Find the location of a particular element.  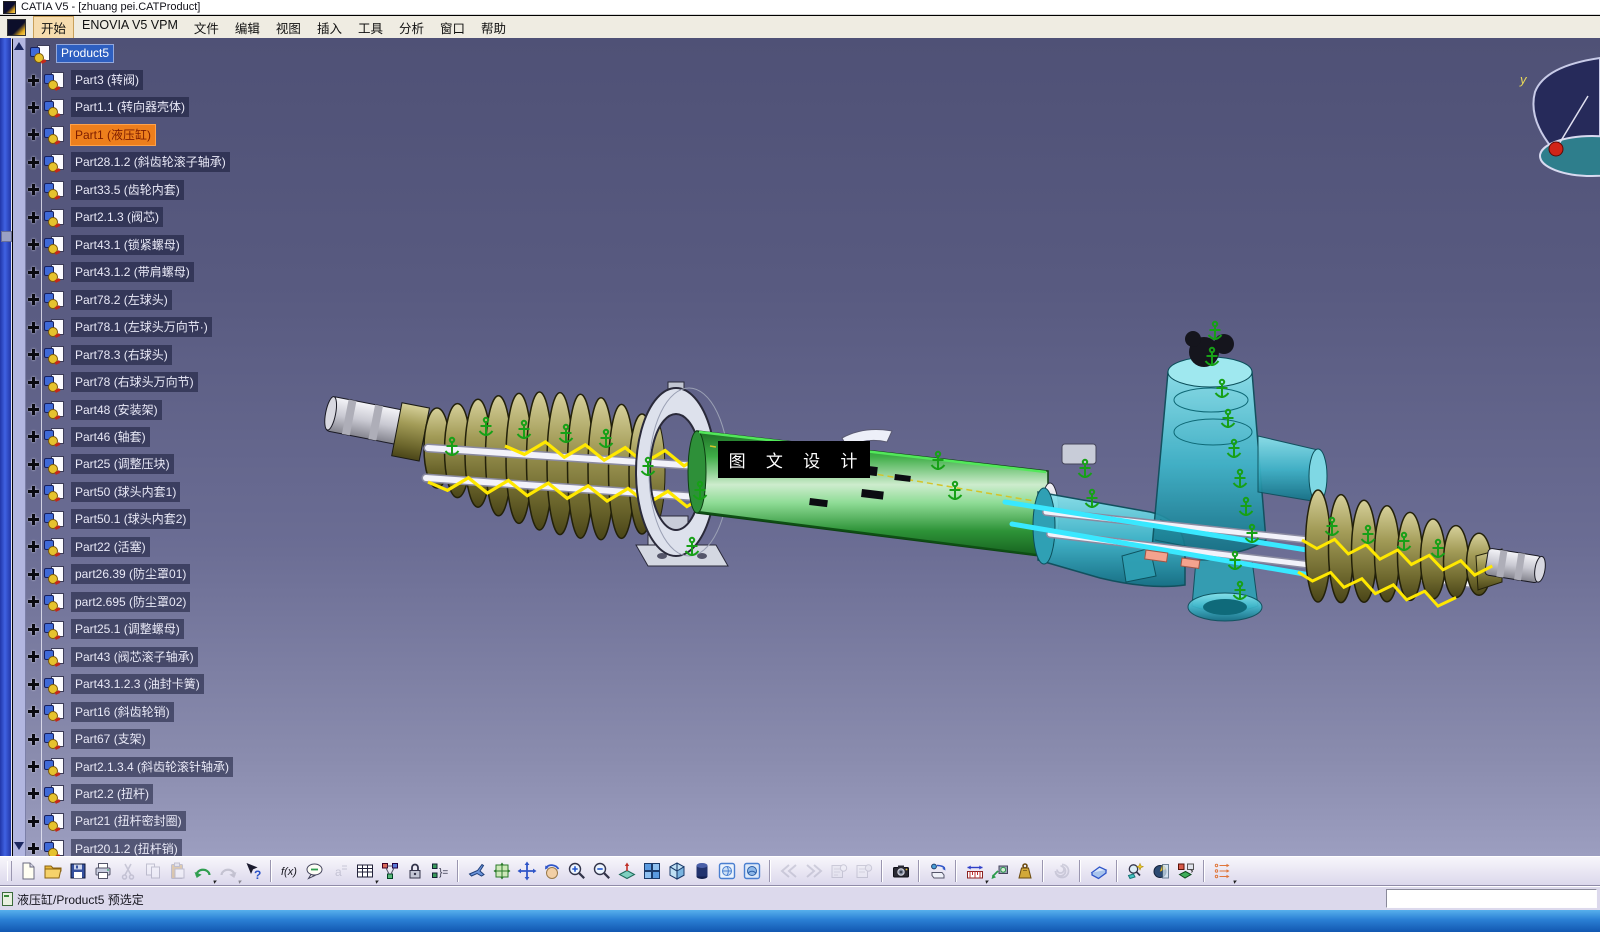

tree-item: part26.39 (防尘罩01) is located at coordinates (109, 574).